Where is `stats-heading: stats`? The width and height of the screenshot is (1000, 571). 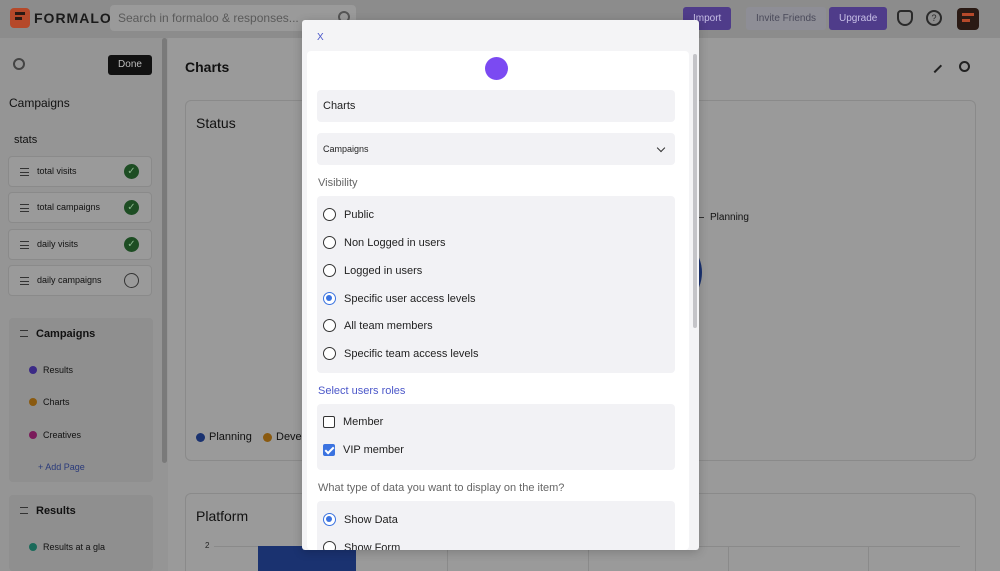
stats-heading: stats is located at coordinates (26, 140).